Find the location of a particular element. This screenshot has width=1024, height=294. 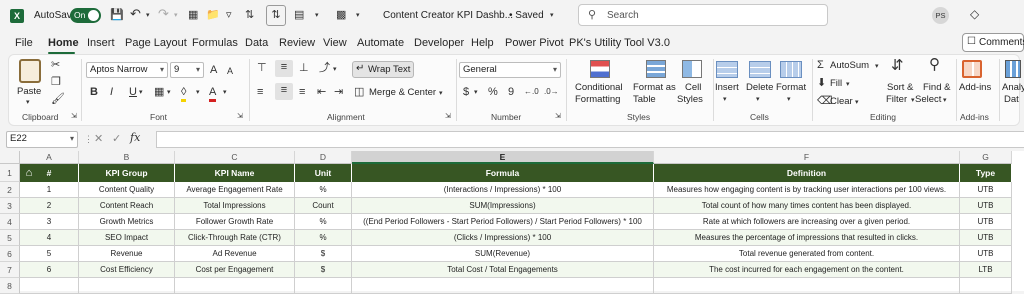

home-icon: ⌂ is located at coordinates (29, 173).